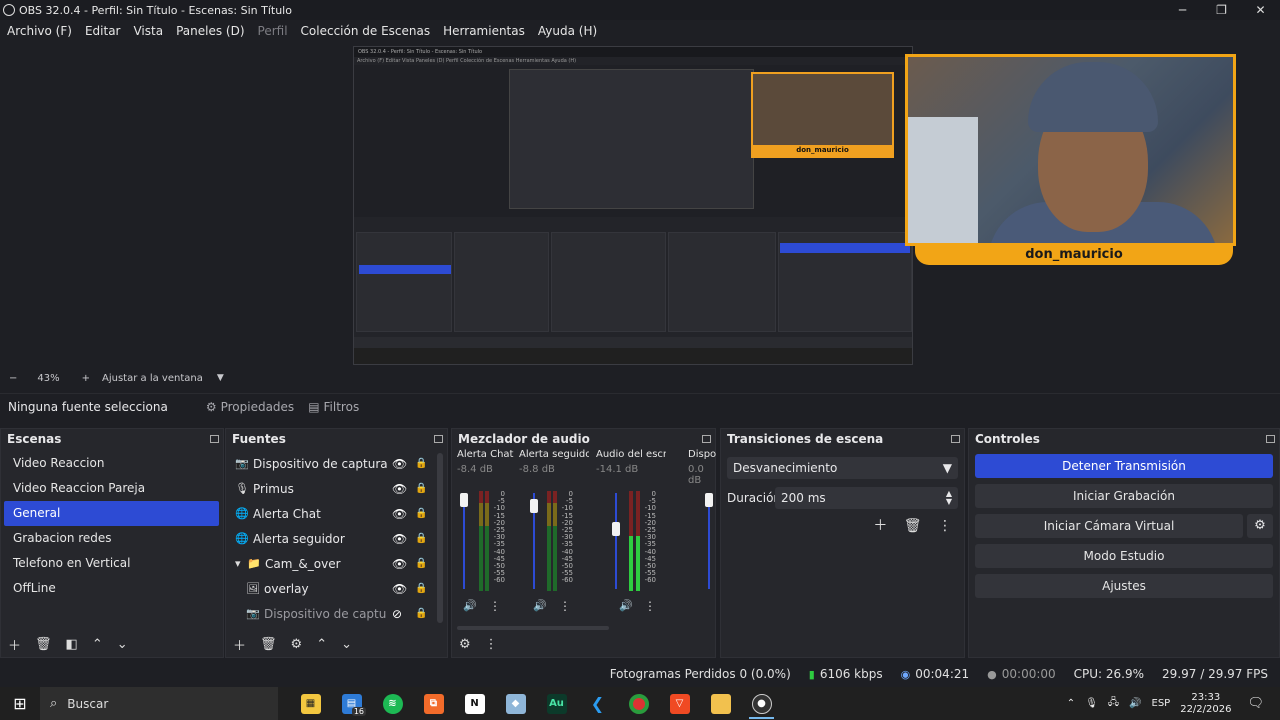  I want to click on spin-arrows-icon: ▲ ▼, so click(949, 498).